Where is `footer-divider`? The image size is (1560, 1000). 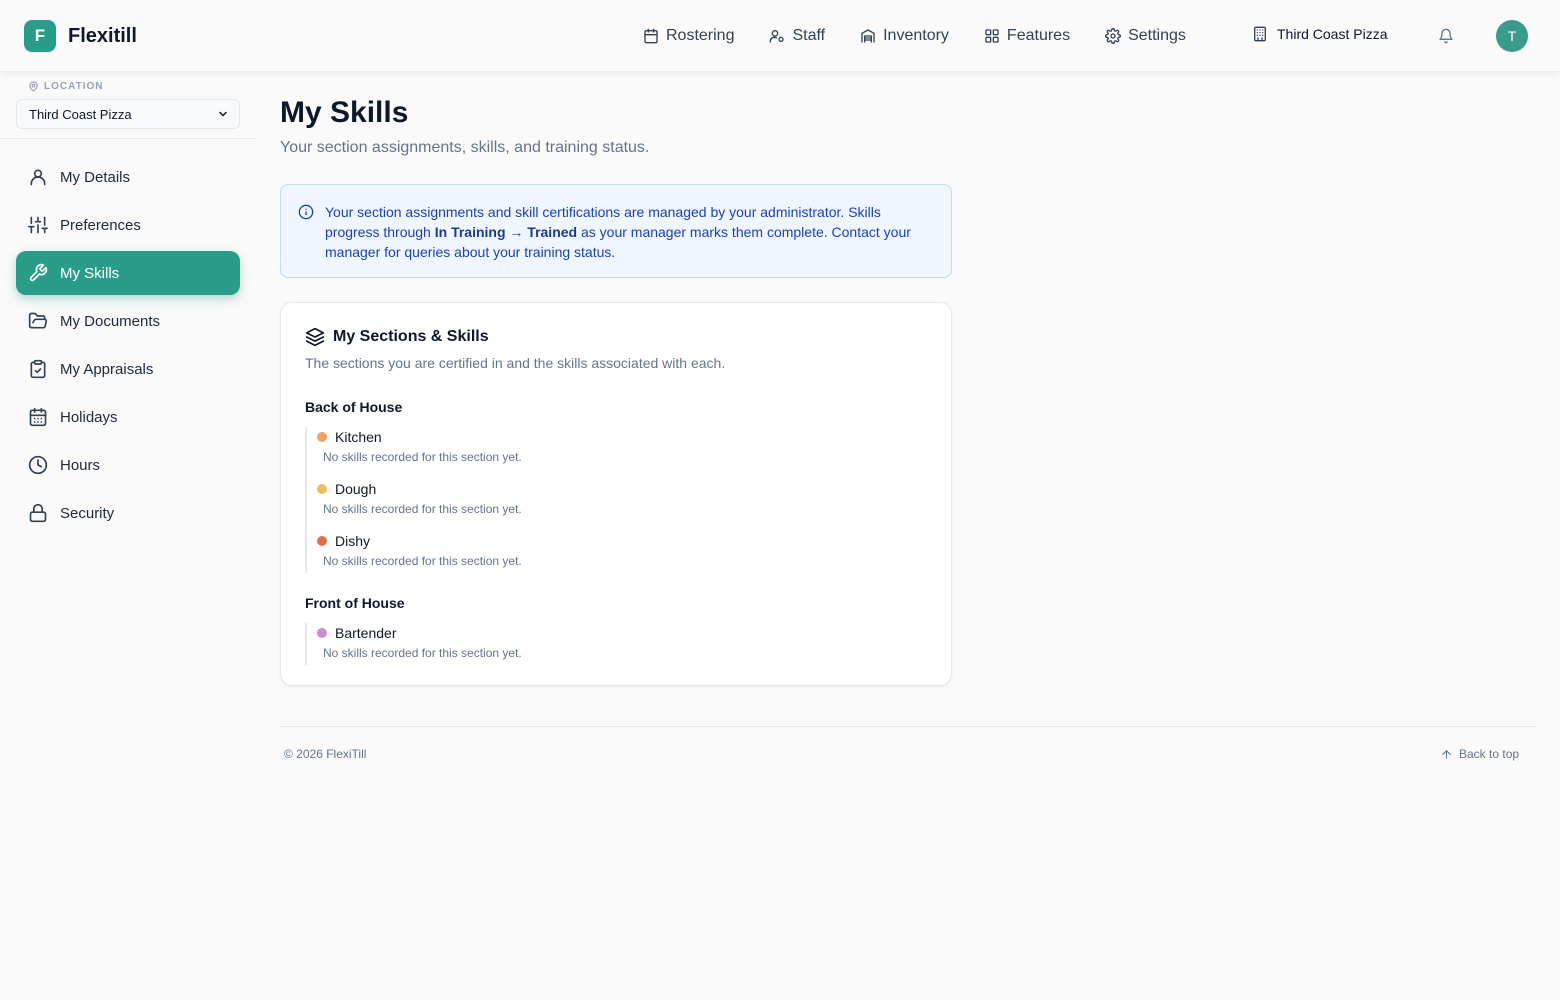 footer-divider is located at coordinates (908, 726).